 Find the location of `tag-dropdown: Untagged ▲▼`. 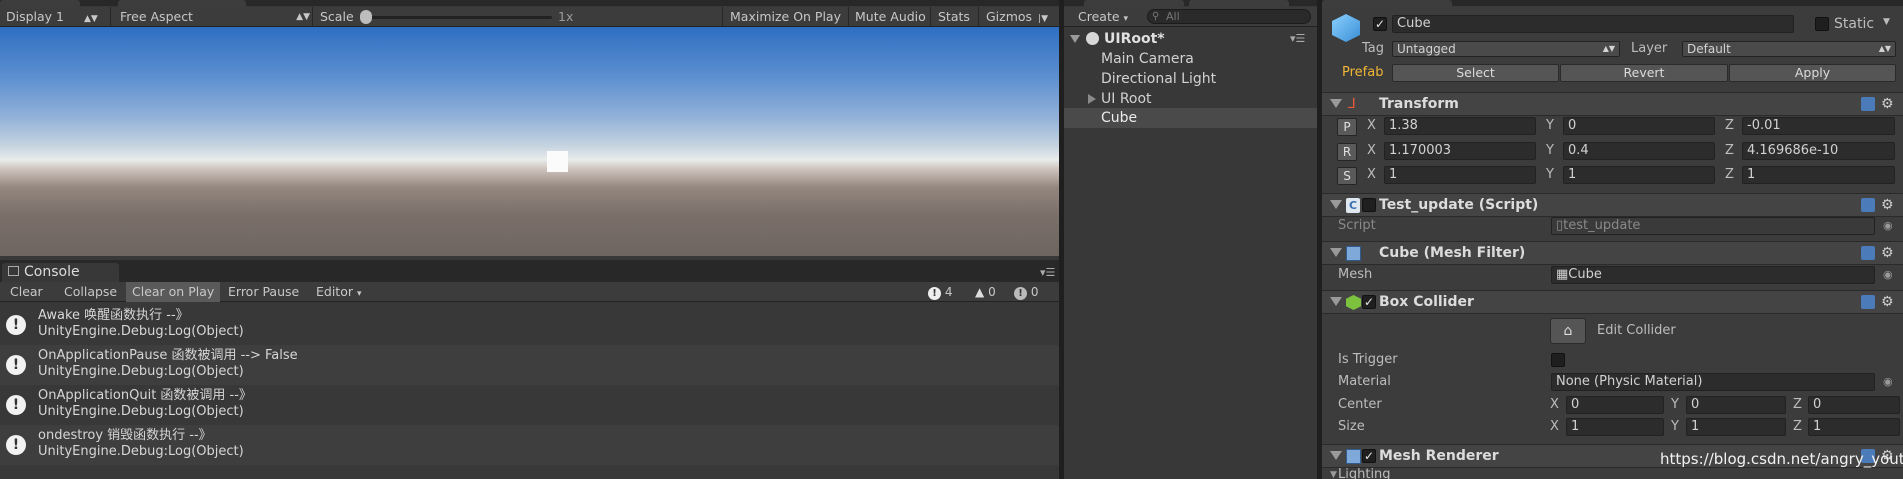

tag-dropdown: Untagged ▲▼ is located at coordinates (1506, 49).